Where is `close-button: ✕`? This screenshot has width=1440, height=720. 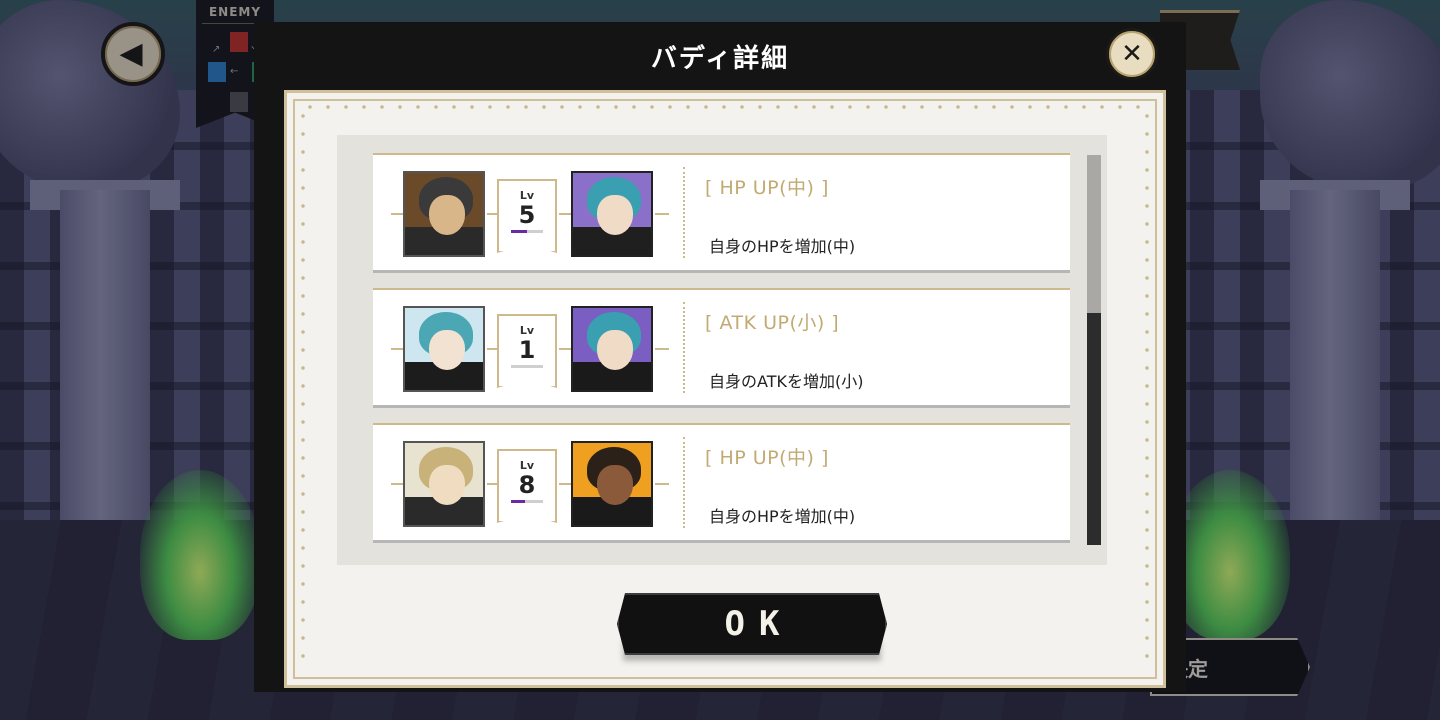
close-button: ✕ is located at coordinates (1132, 54).